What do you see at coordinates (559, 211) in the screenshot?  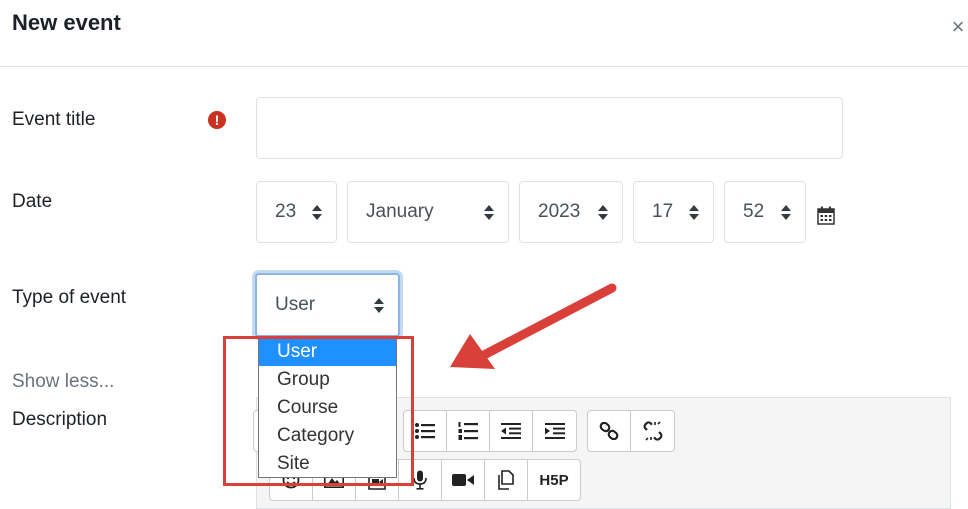 I see `year-value: 2023` at bounding box center [559, 211].